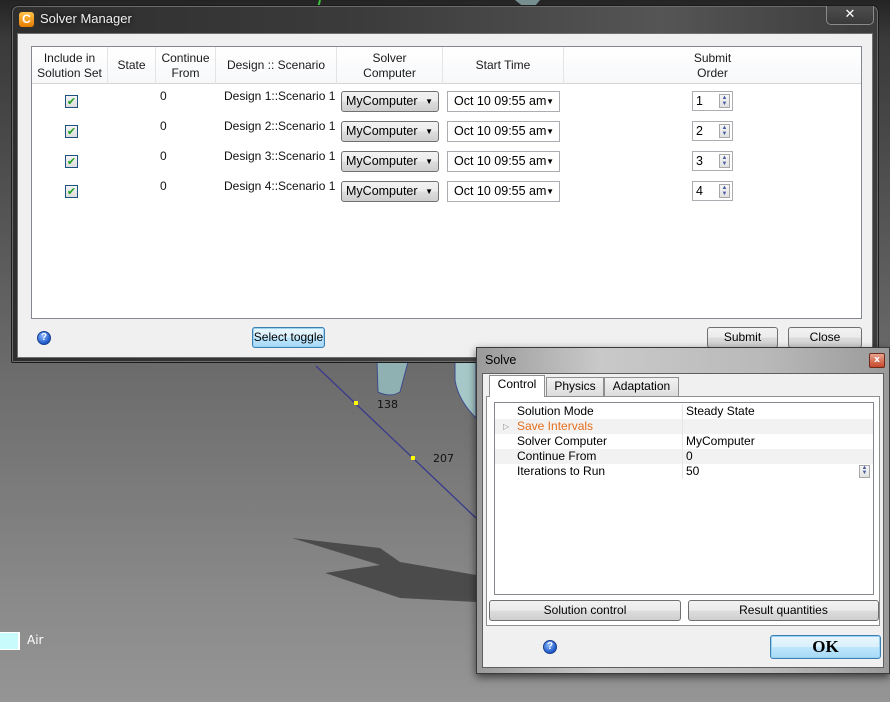  Describe the element at coordinates (280, 126) in the screenshot. I see `design-scenario-cell: Design 2::Scenario 1` at that location.